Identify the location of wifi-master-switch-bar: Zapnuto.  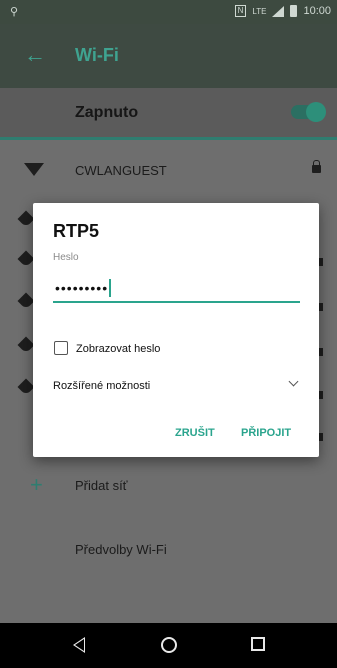
(168, 114).